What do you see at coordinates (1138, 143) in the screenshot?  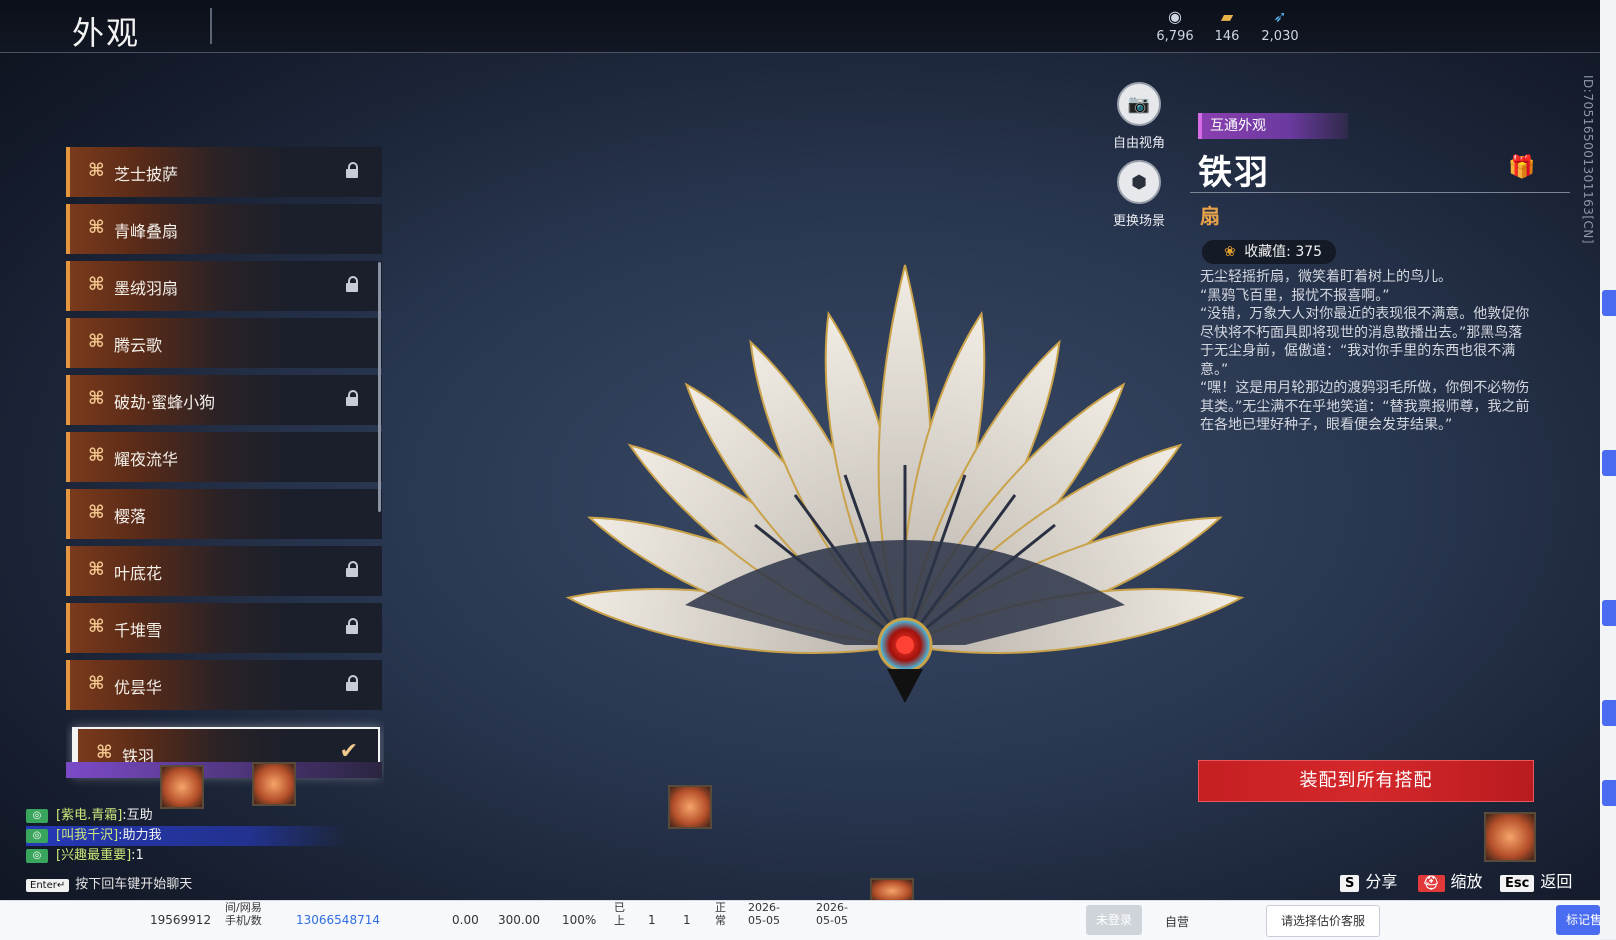 I see `free-view-label: 自由视角` at bounding box center [1138, 143].